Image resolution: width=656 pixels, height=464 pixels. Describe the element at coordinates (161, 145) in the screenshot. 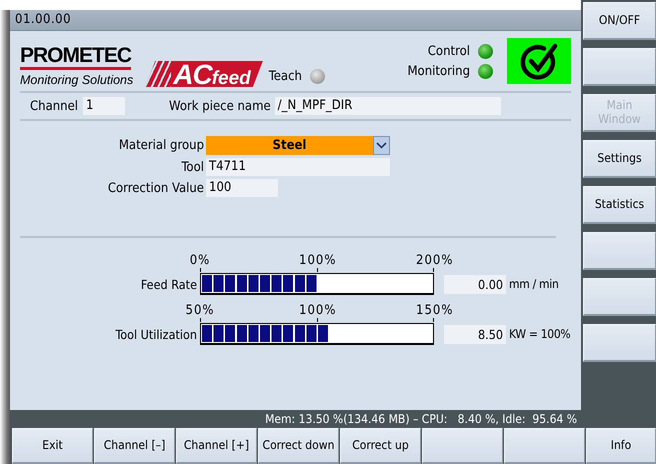

I see `field-label: Material group` at that location.